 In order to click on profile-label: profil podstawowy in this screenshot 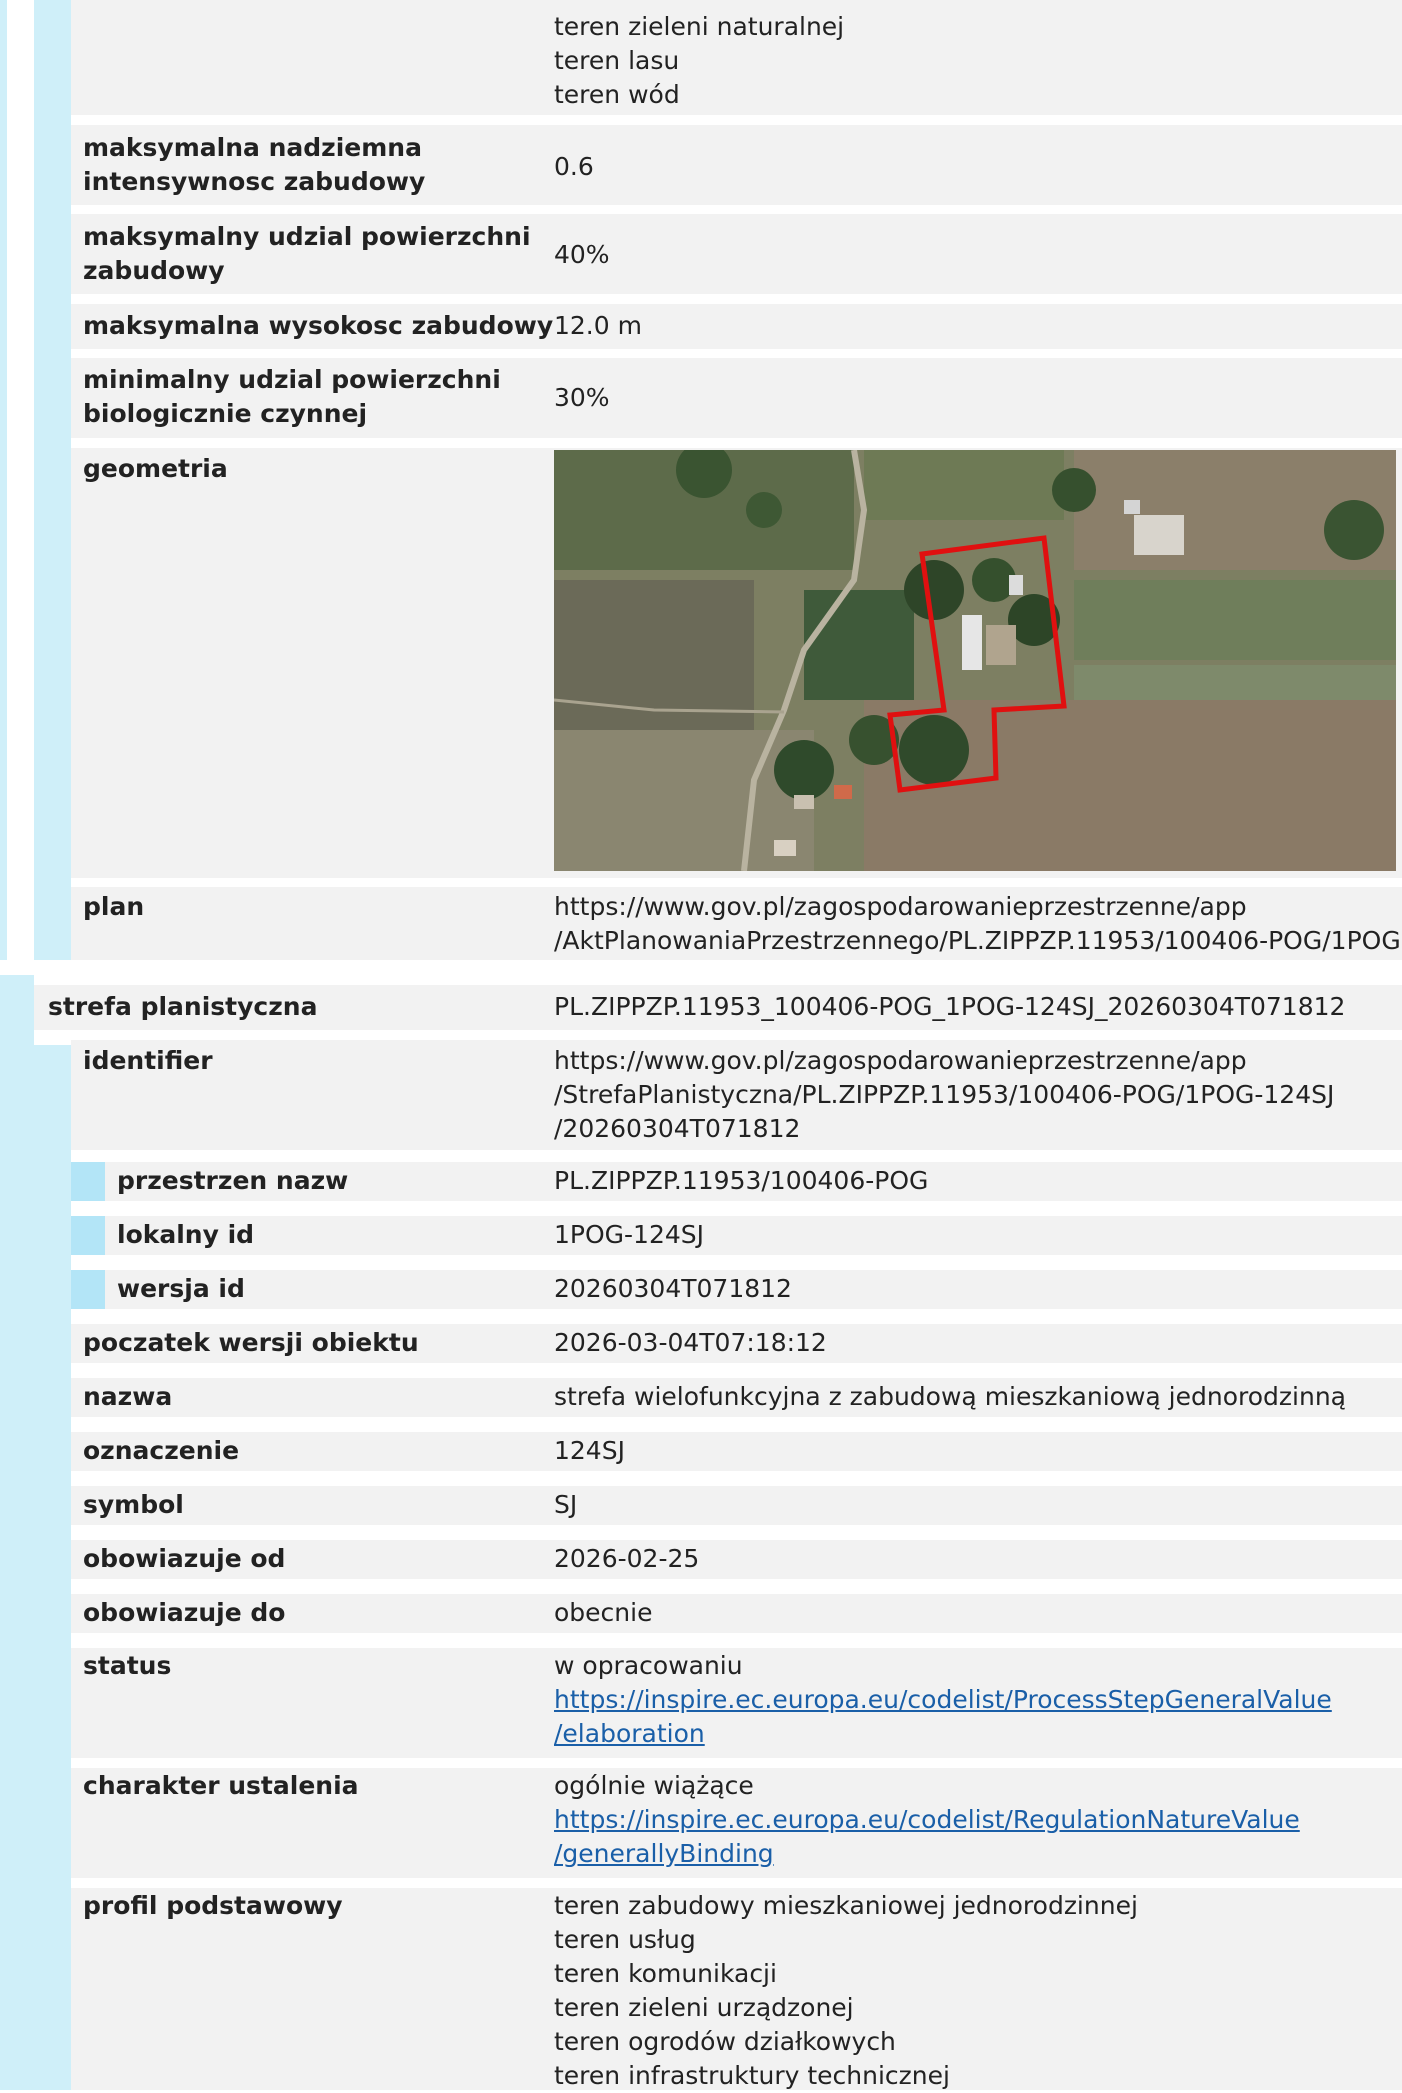, I will do `click(213, 1905)`.